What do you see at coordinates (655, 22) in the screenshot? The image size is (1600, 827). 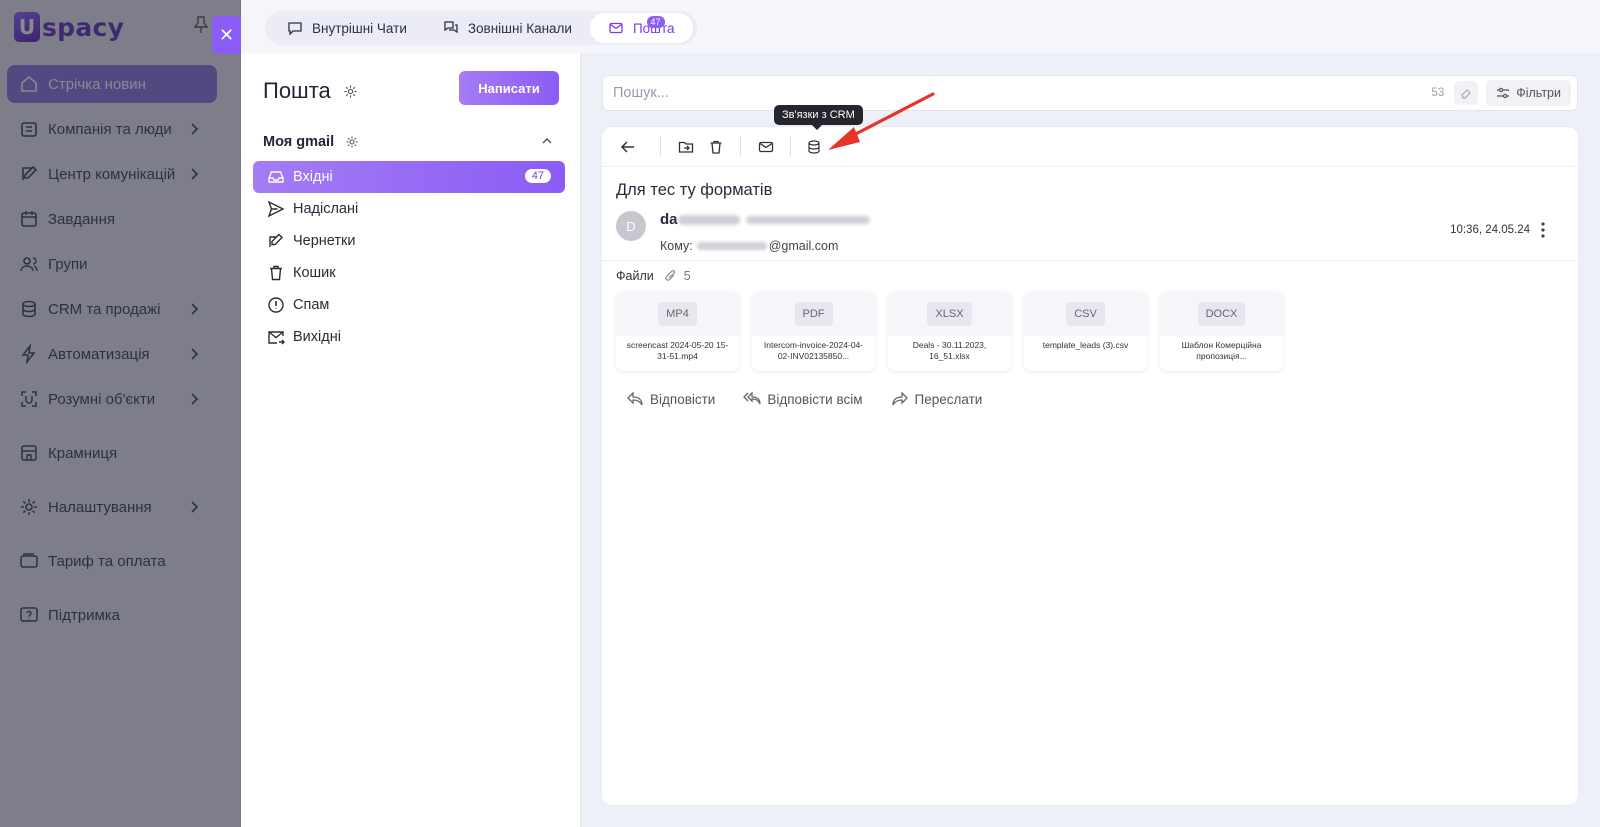 I see `mail-count-badge: 47` at bounding box center [655, 22].